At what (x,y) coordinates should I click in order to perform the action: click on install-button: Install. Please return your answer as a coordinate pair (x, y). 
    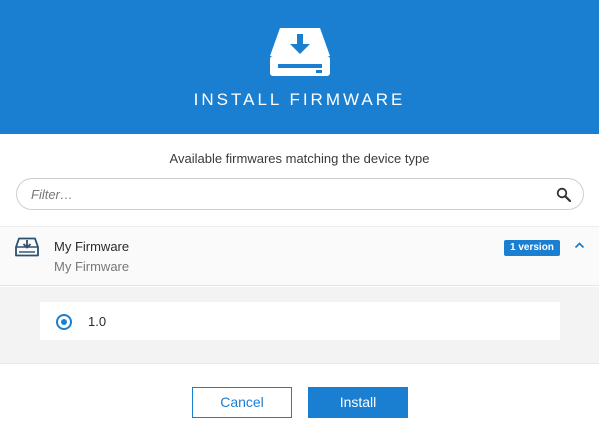
    Looking at the image, I should click on (358, 402).